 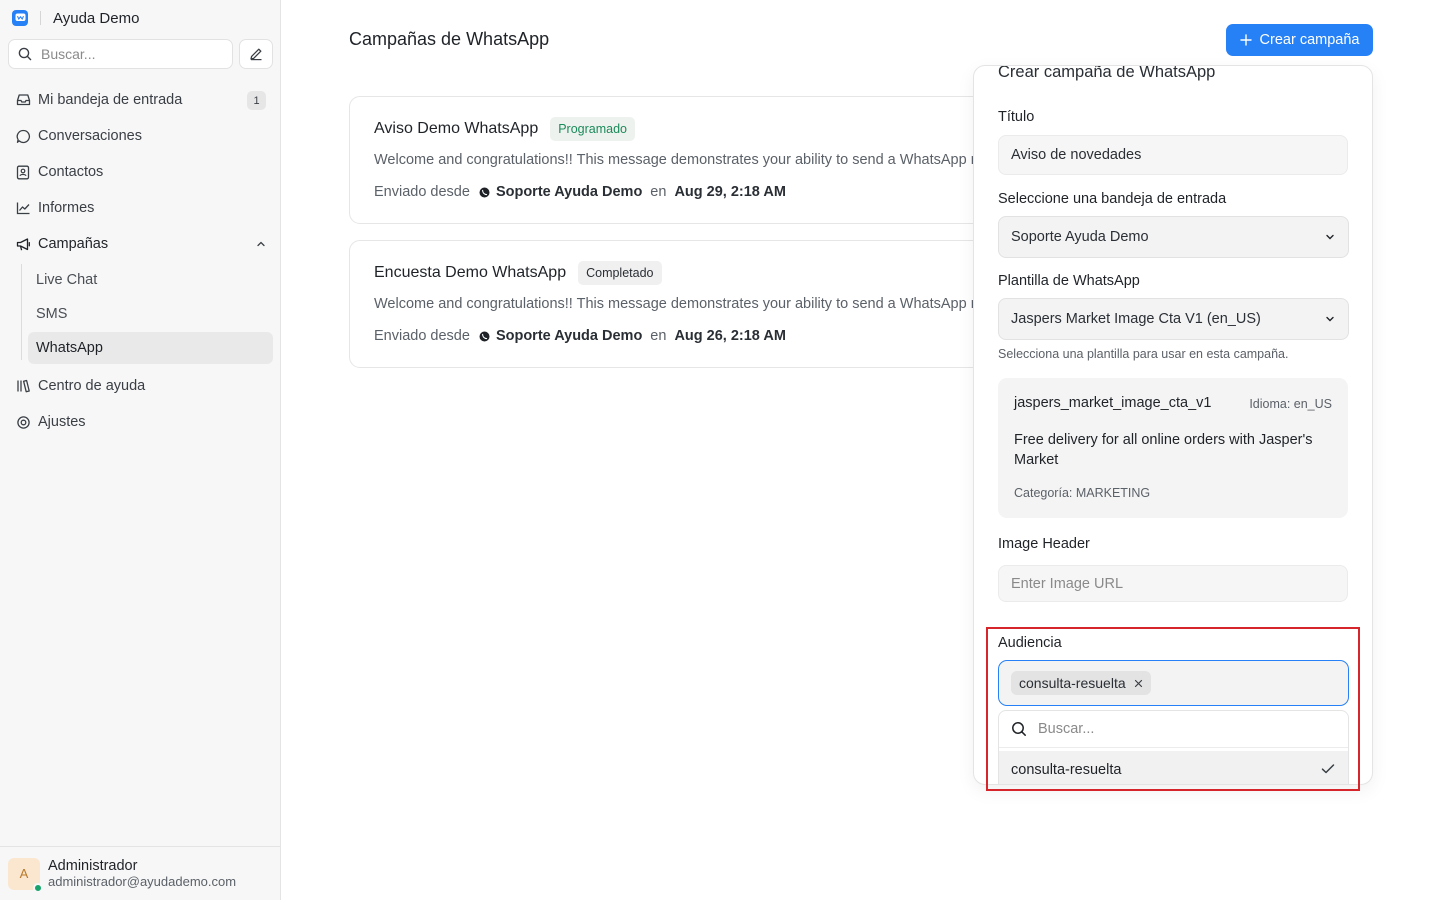 I want to click on library-books-icon, so click(x=23, y=386).